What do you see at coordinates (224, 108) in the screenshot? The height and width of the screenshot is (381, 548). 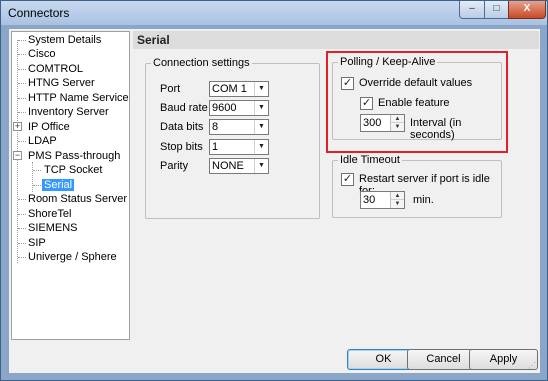 I see `baud-rate-value: 9600` at bounding box center [224, 108].